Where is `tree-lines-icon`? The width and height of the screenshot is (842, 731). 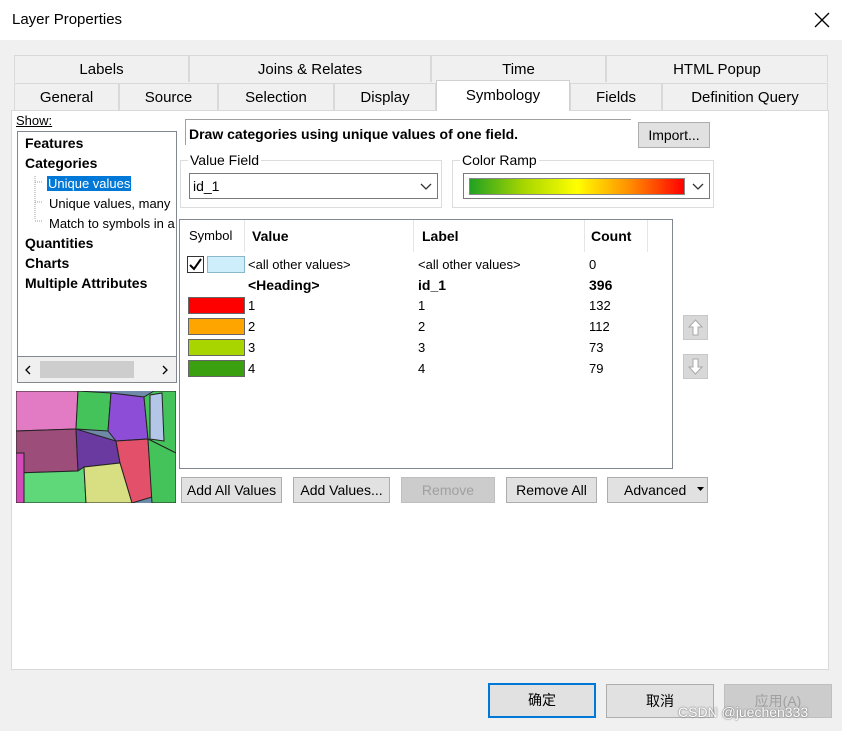 tree-lines-icon is located at coordinates (38, 199).